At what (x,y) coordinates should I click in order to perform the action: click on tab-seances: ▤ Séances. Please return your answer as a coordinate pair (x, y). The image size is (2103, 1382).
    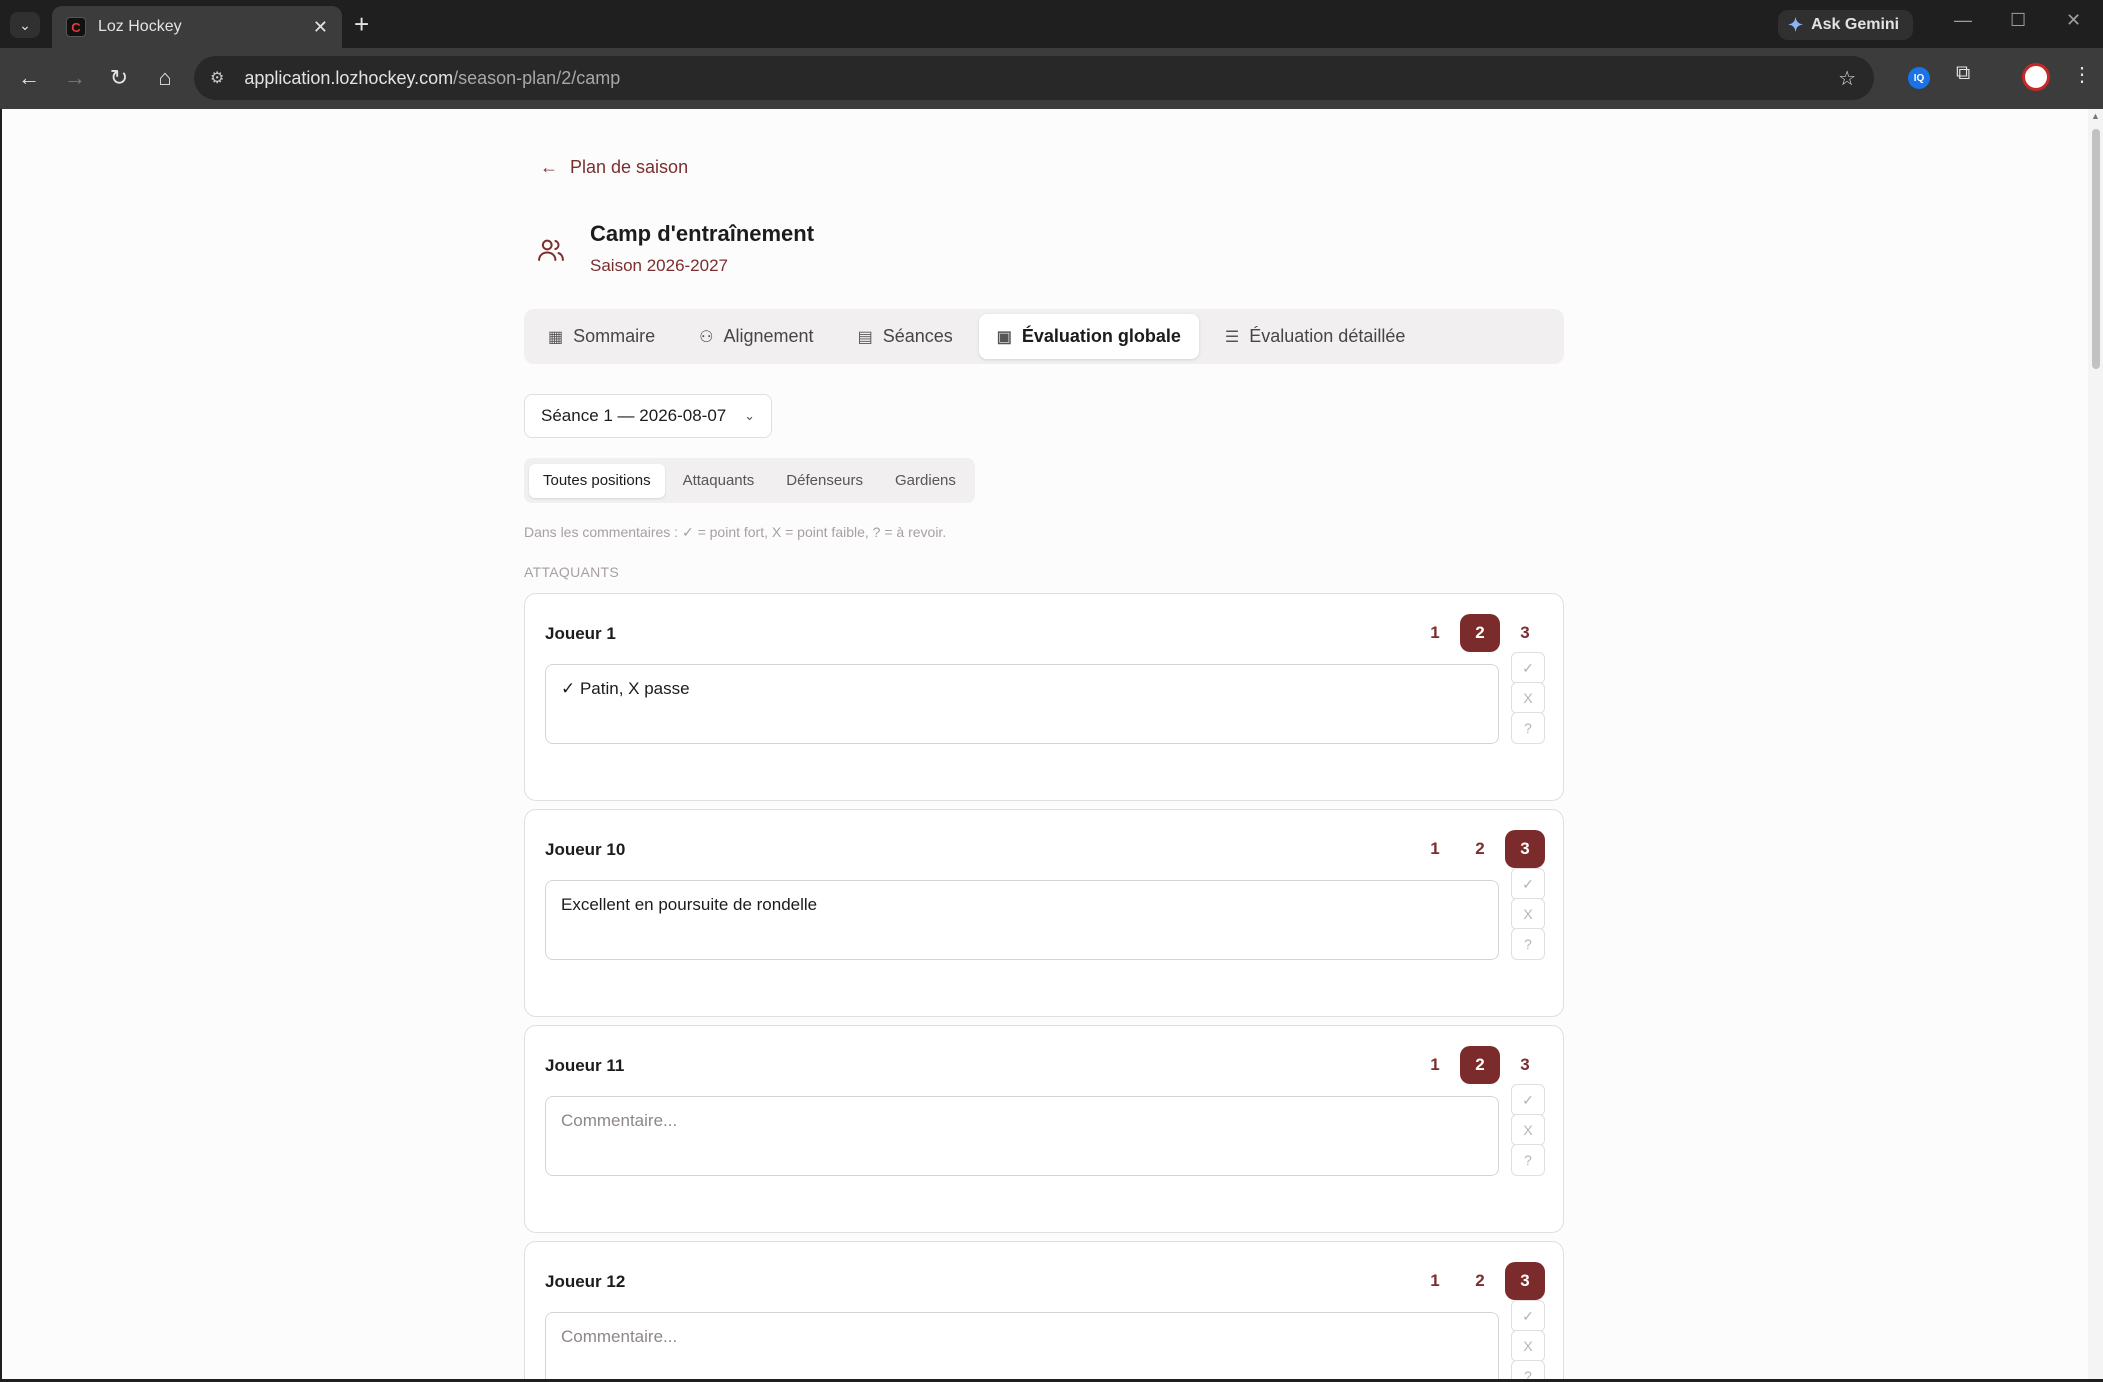
    Looking at the image, I should click on (905, 336).